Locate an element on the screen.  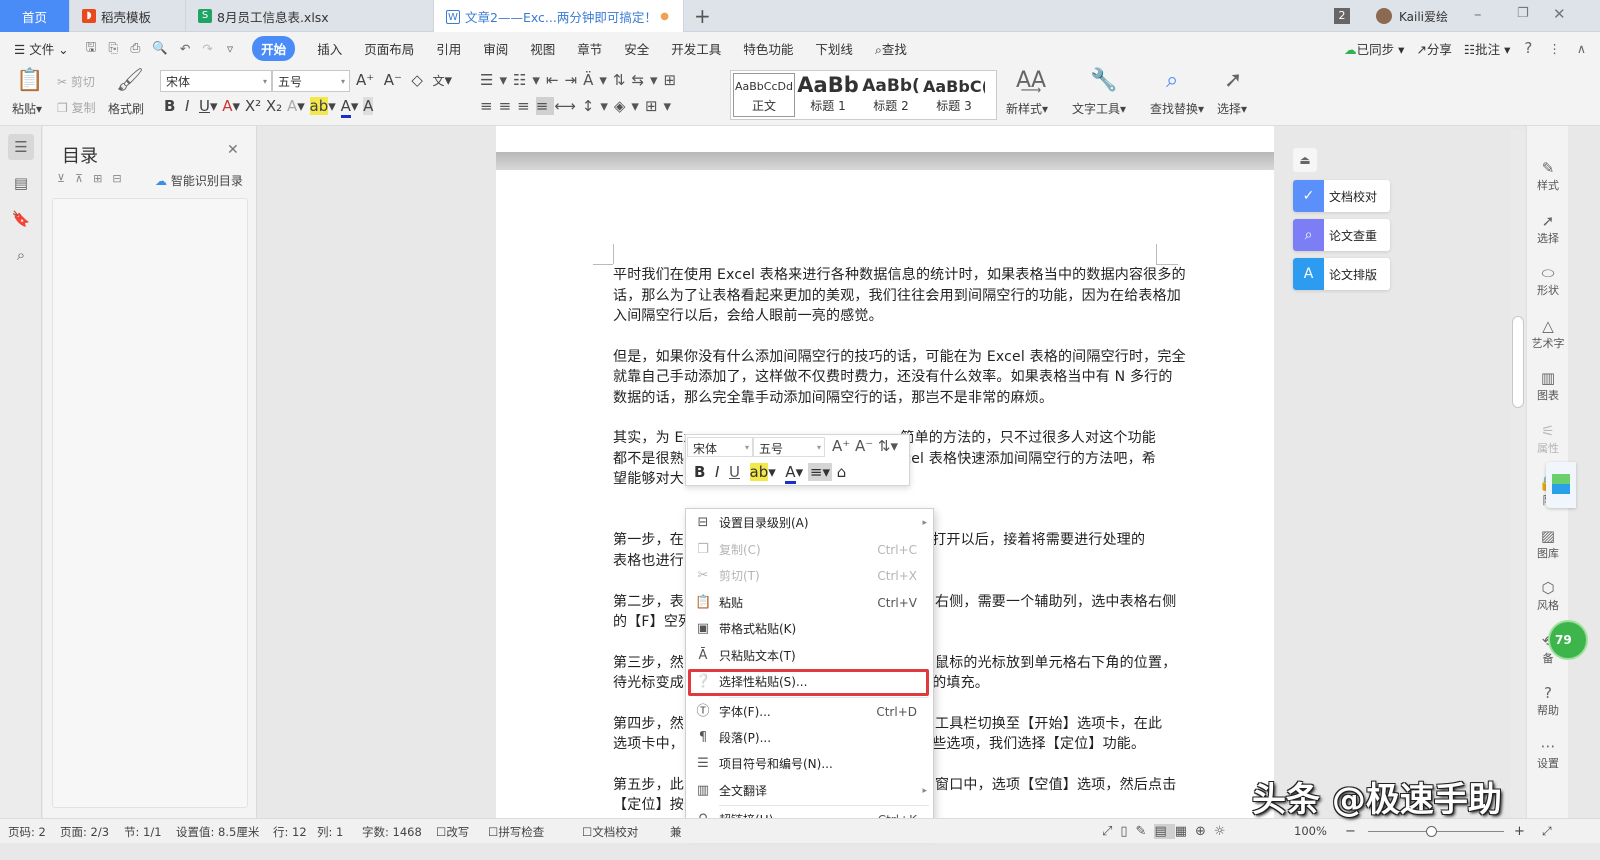
find-replace-icon: ⌕ is located at coordinates (1172, 80).